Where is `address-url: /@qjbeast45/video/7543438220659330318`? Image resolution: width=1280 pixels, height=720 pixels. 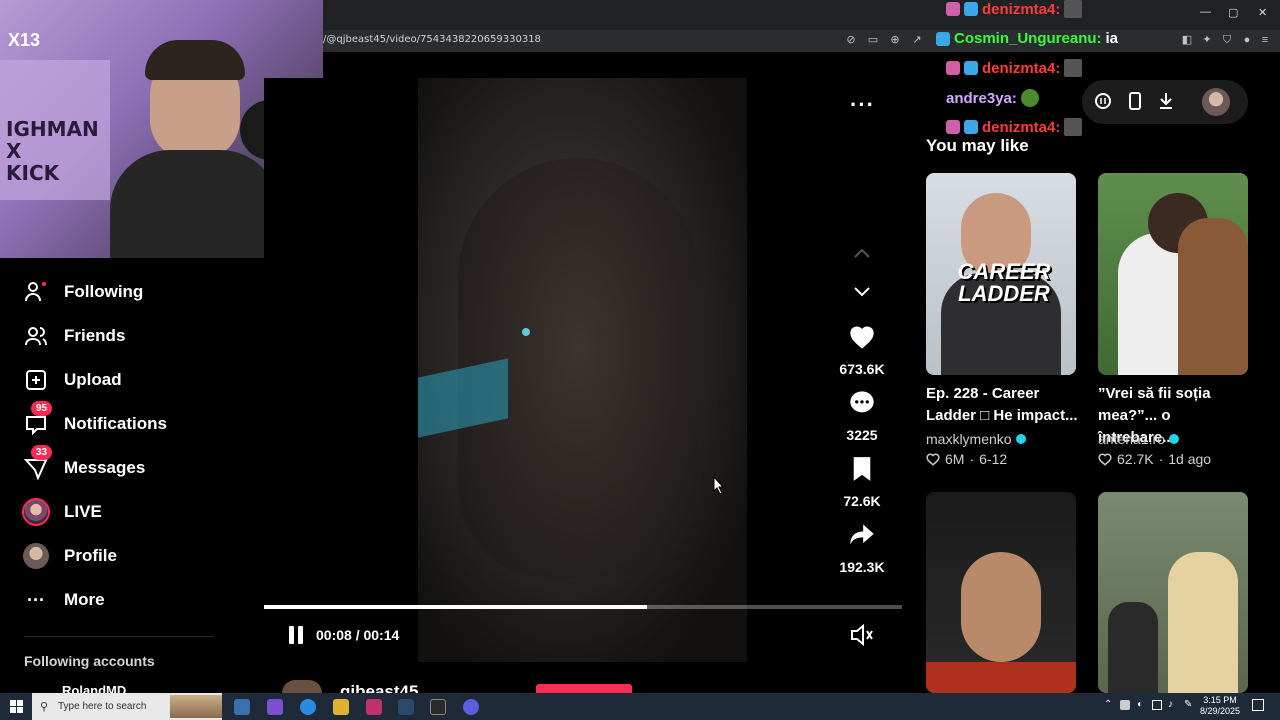 address-url: /@qjbeast45/video/7543438220659330318 is located at coordinates (432, 39).